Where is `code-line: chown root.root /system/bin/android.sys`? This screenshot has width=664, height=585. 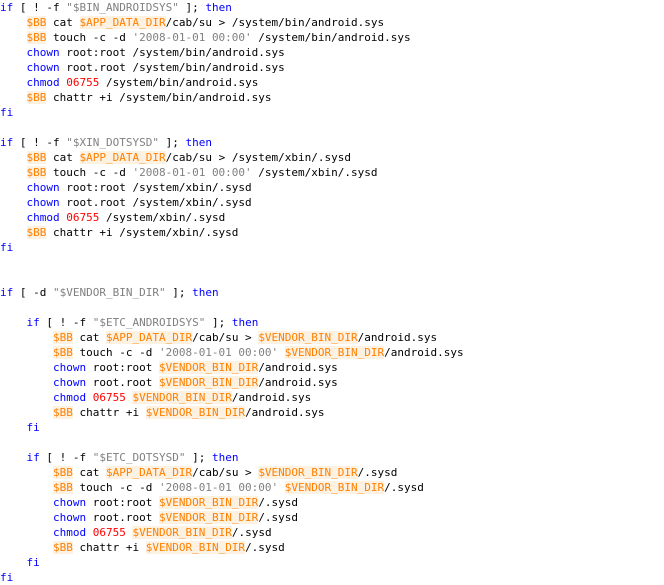 code-line: chown root.root /system/bin/android.sys is located at coordinates (232, 67).